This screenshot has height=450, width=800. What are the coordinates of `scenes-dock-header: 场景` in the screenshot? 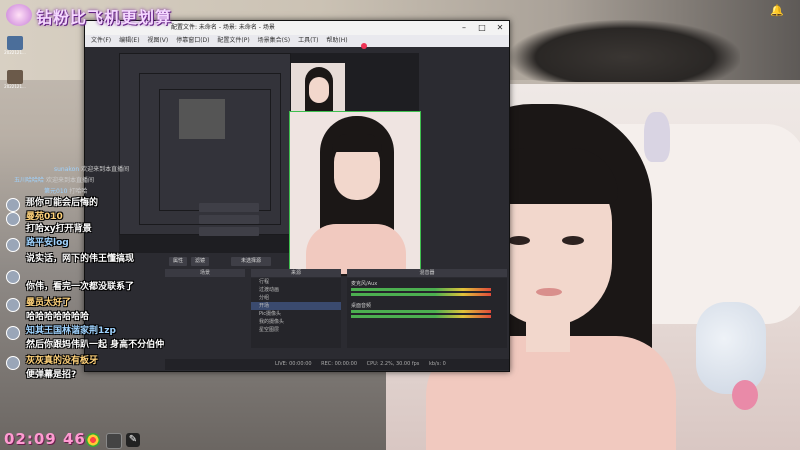 It's located at (205, 273).